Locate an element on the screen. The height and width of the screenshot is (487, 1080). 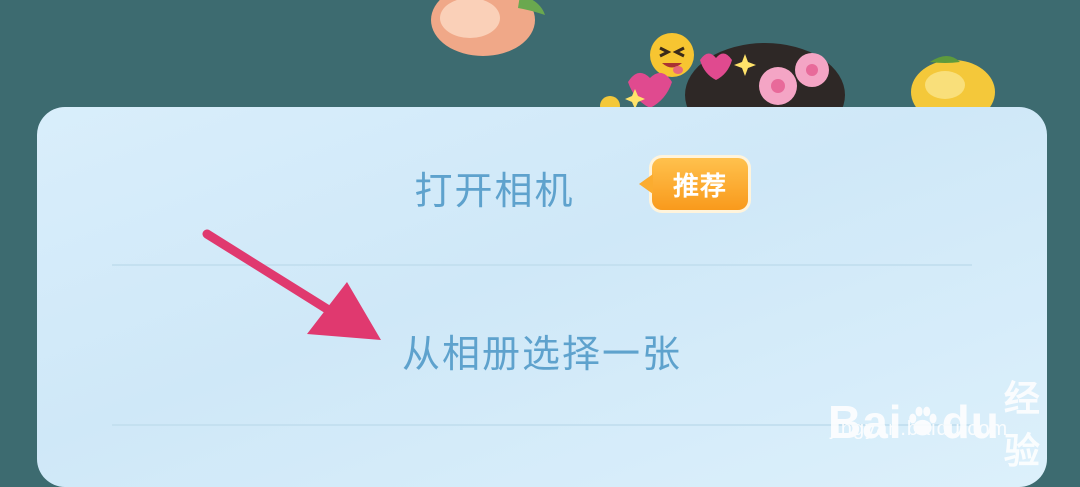
annotation-arrow-icon is located at coordinates (291, 284).